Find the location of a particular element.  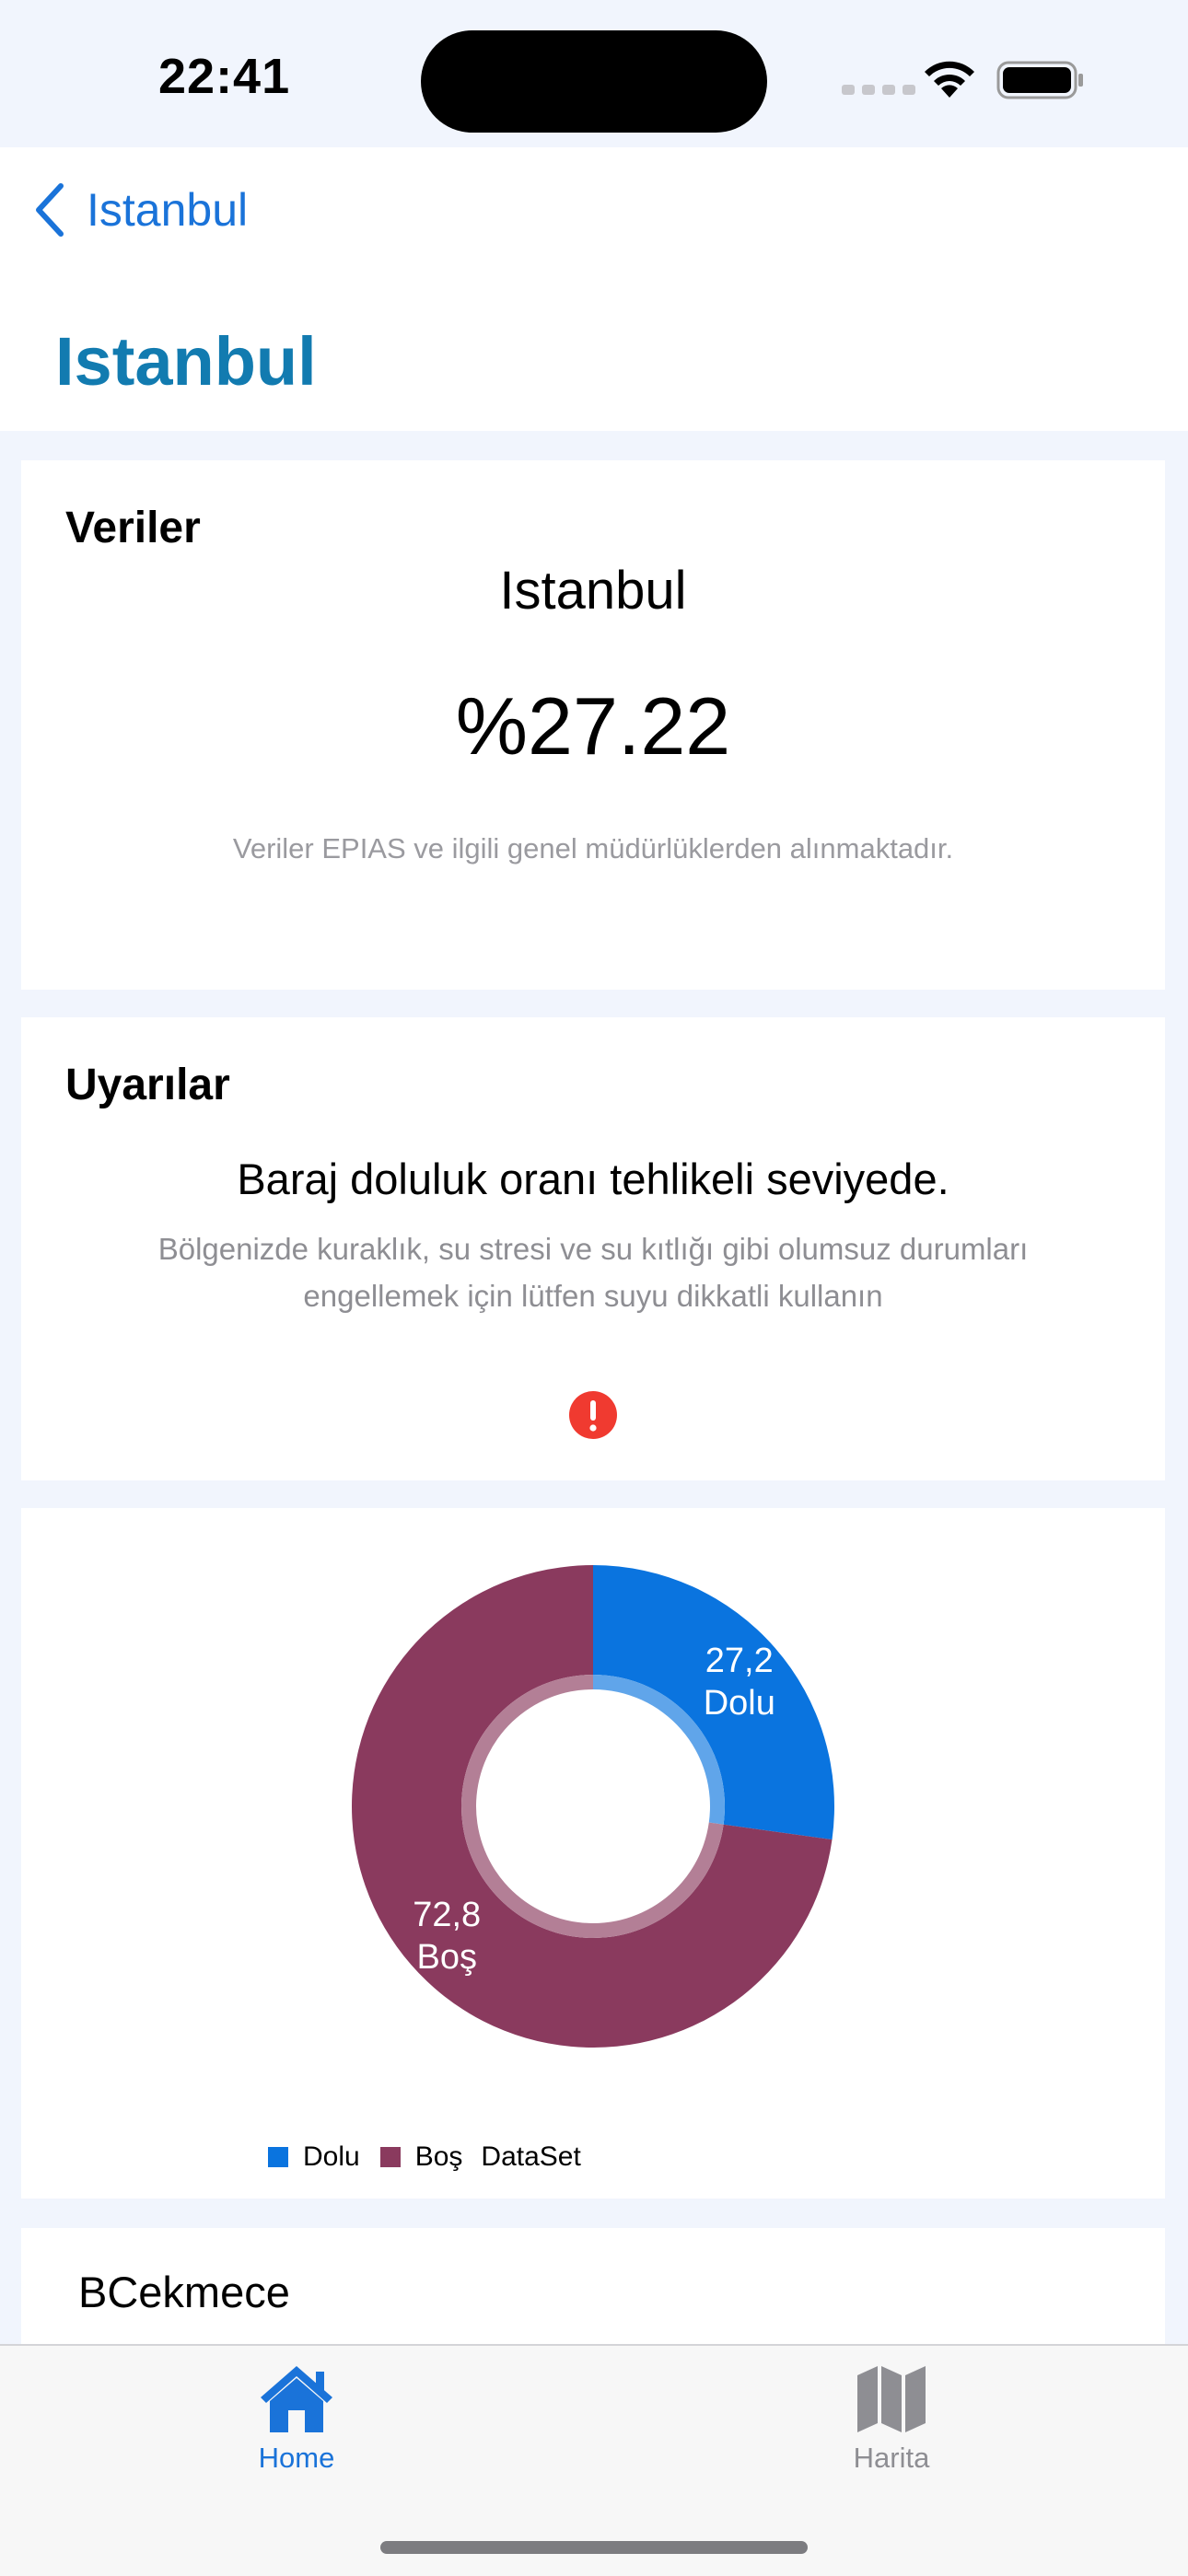

back-button: Istanbul is located at coordinates (140, 210).